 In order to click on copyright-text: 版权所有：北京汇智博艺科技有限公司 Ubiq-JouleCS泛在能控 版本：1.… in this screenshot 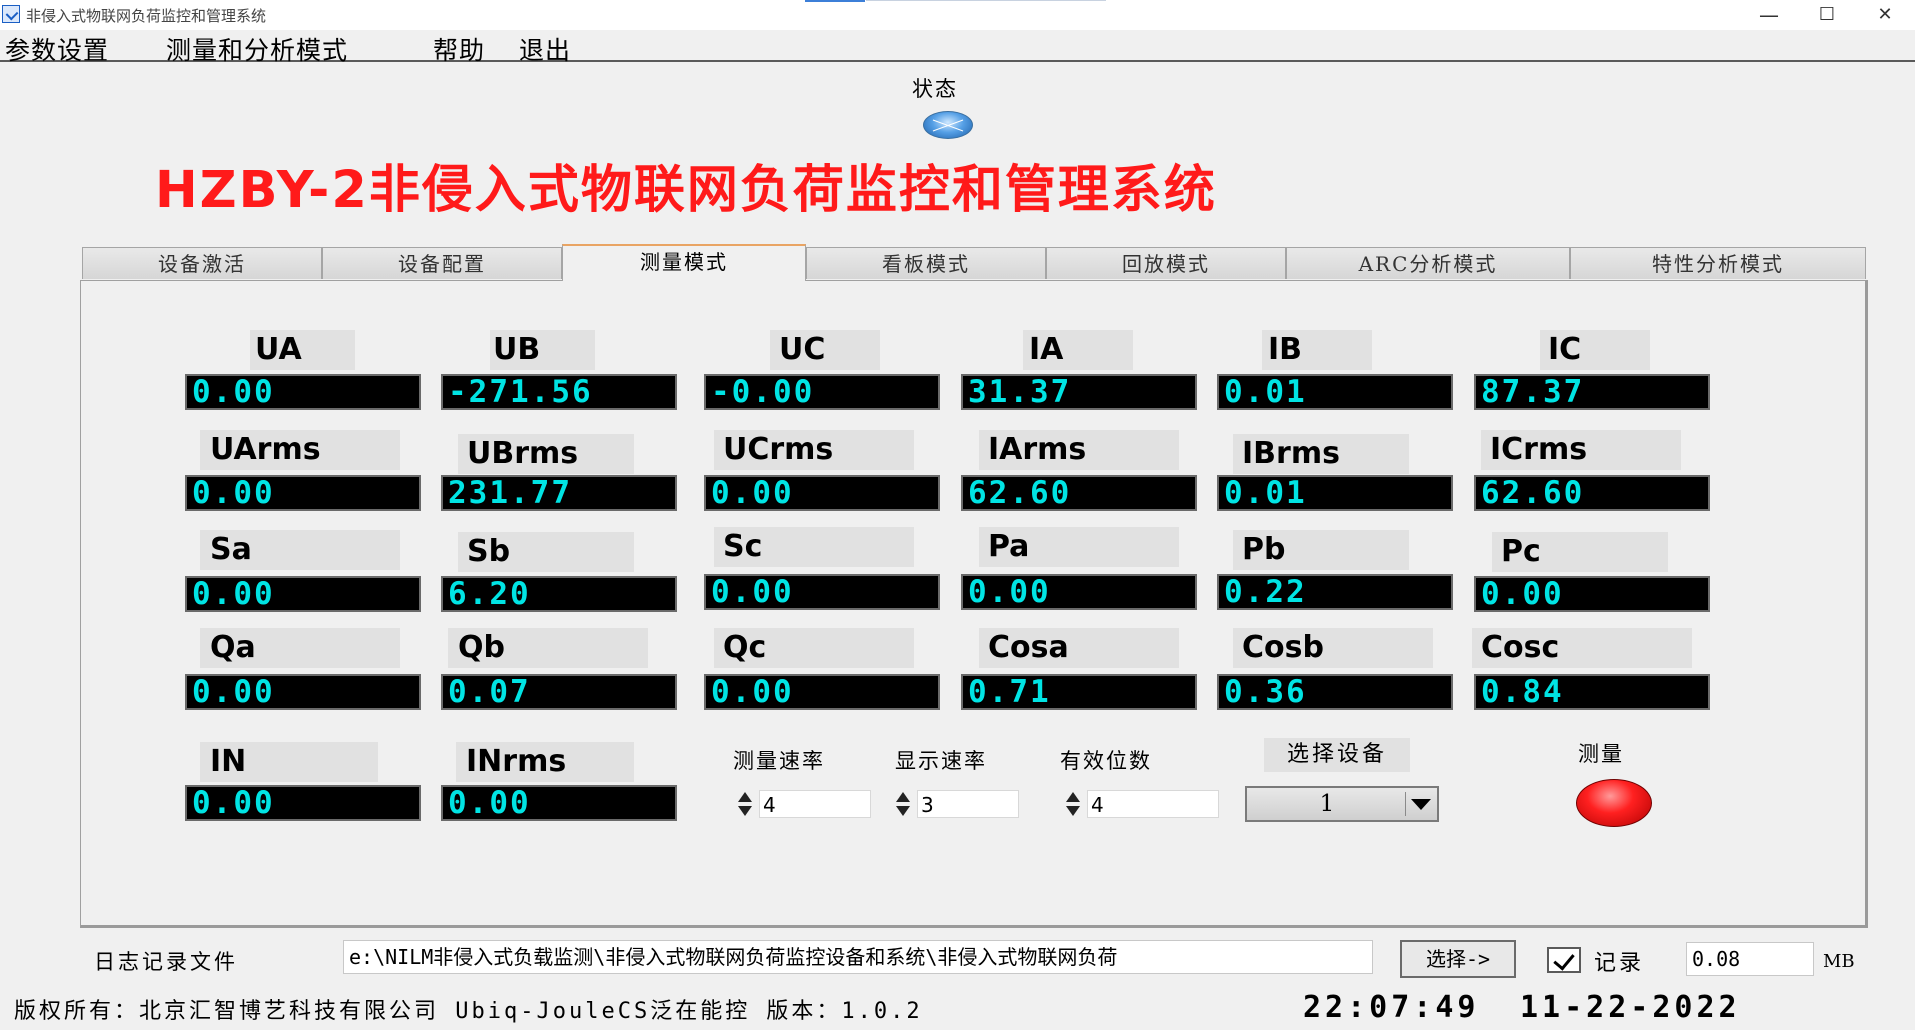, I will do `click(468, 1011)`.